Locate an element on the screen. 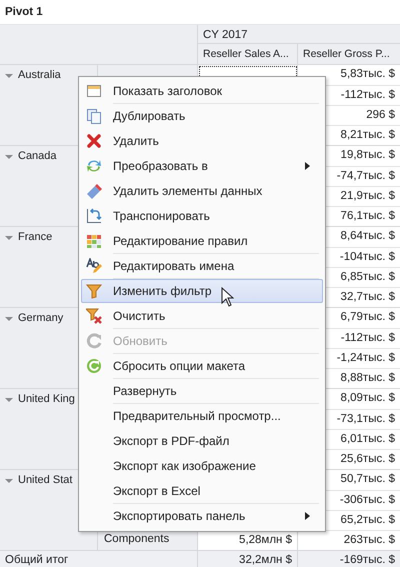 The image size is (400, 567). total-cell: 32,2млн $ is located at coordinates (265, 560).